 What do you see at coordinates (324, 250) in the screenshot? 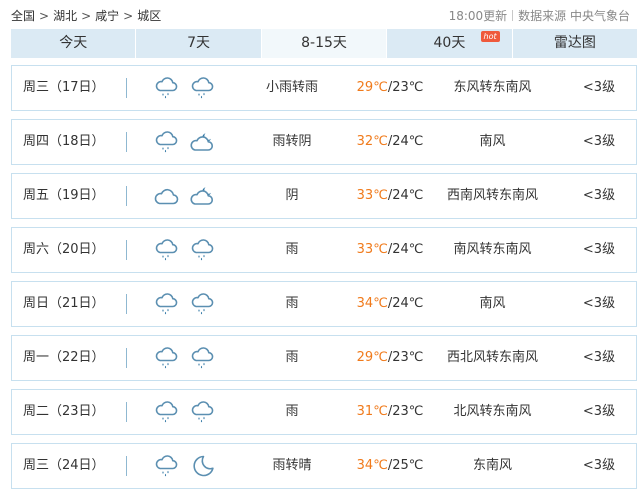
I see `forecast-row: 周六（20日） 雨 33℃/24℃ 南风转东南风 <3级` at bounding box center [324, 250].